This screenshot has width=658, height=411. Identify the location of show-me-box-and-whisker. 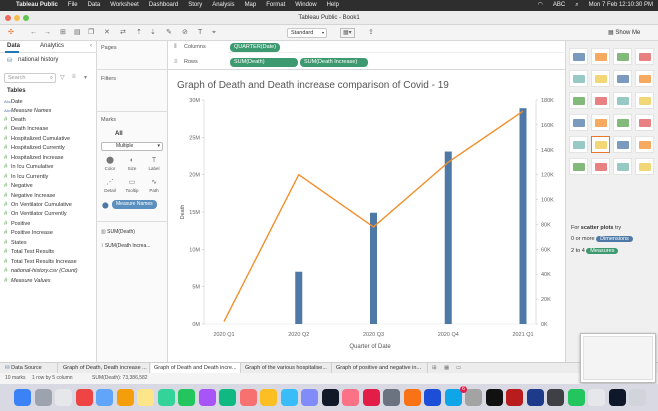
(578, 166).